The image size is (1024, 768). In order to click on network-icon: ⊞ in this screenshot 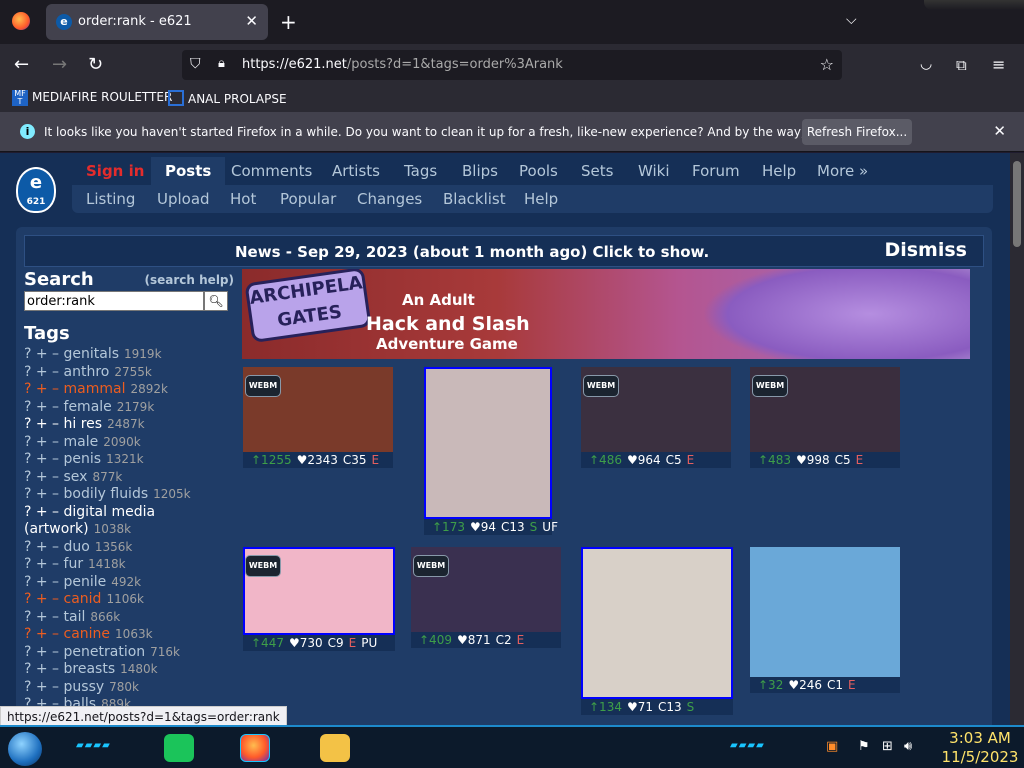, I will do `click(887, 746)`.